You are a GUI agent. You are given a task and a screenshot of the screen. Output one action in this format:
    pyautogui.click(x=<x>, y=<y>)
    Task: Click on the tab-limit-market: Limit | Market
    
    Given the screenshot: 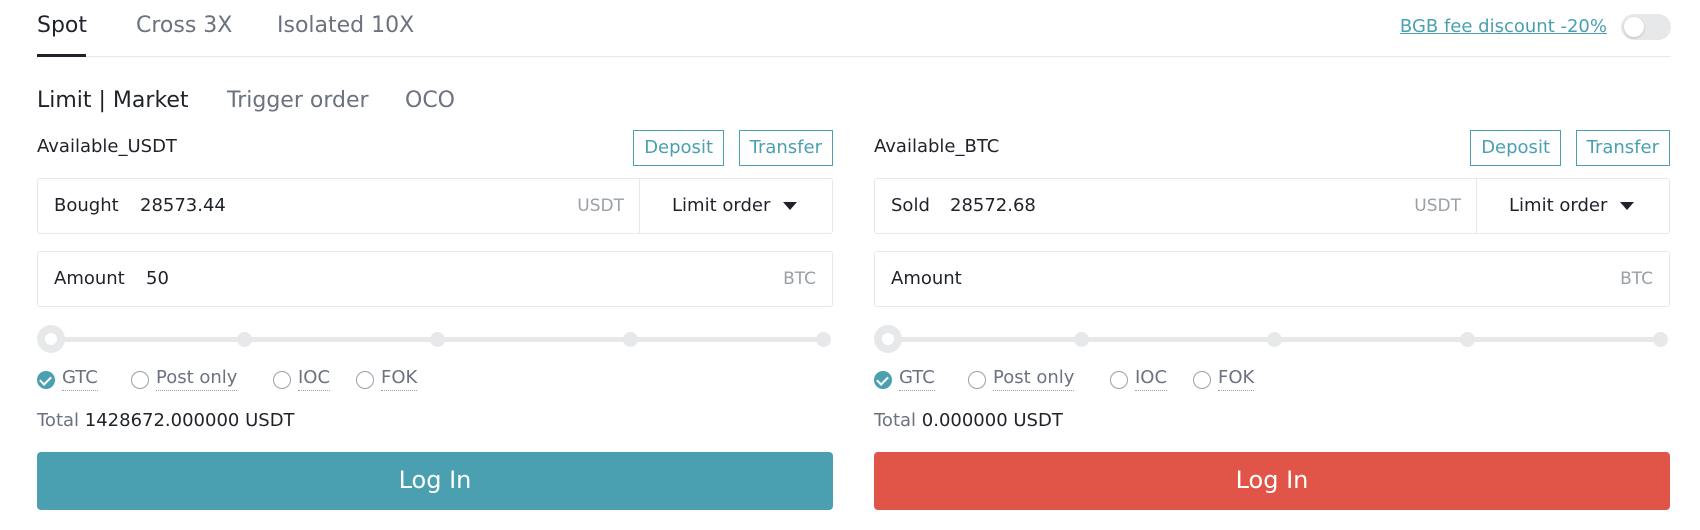 What is the action you would take?
    pyautogui.click(x=113, y=100)
    